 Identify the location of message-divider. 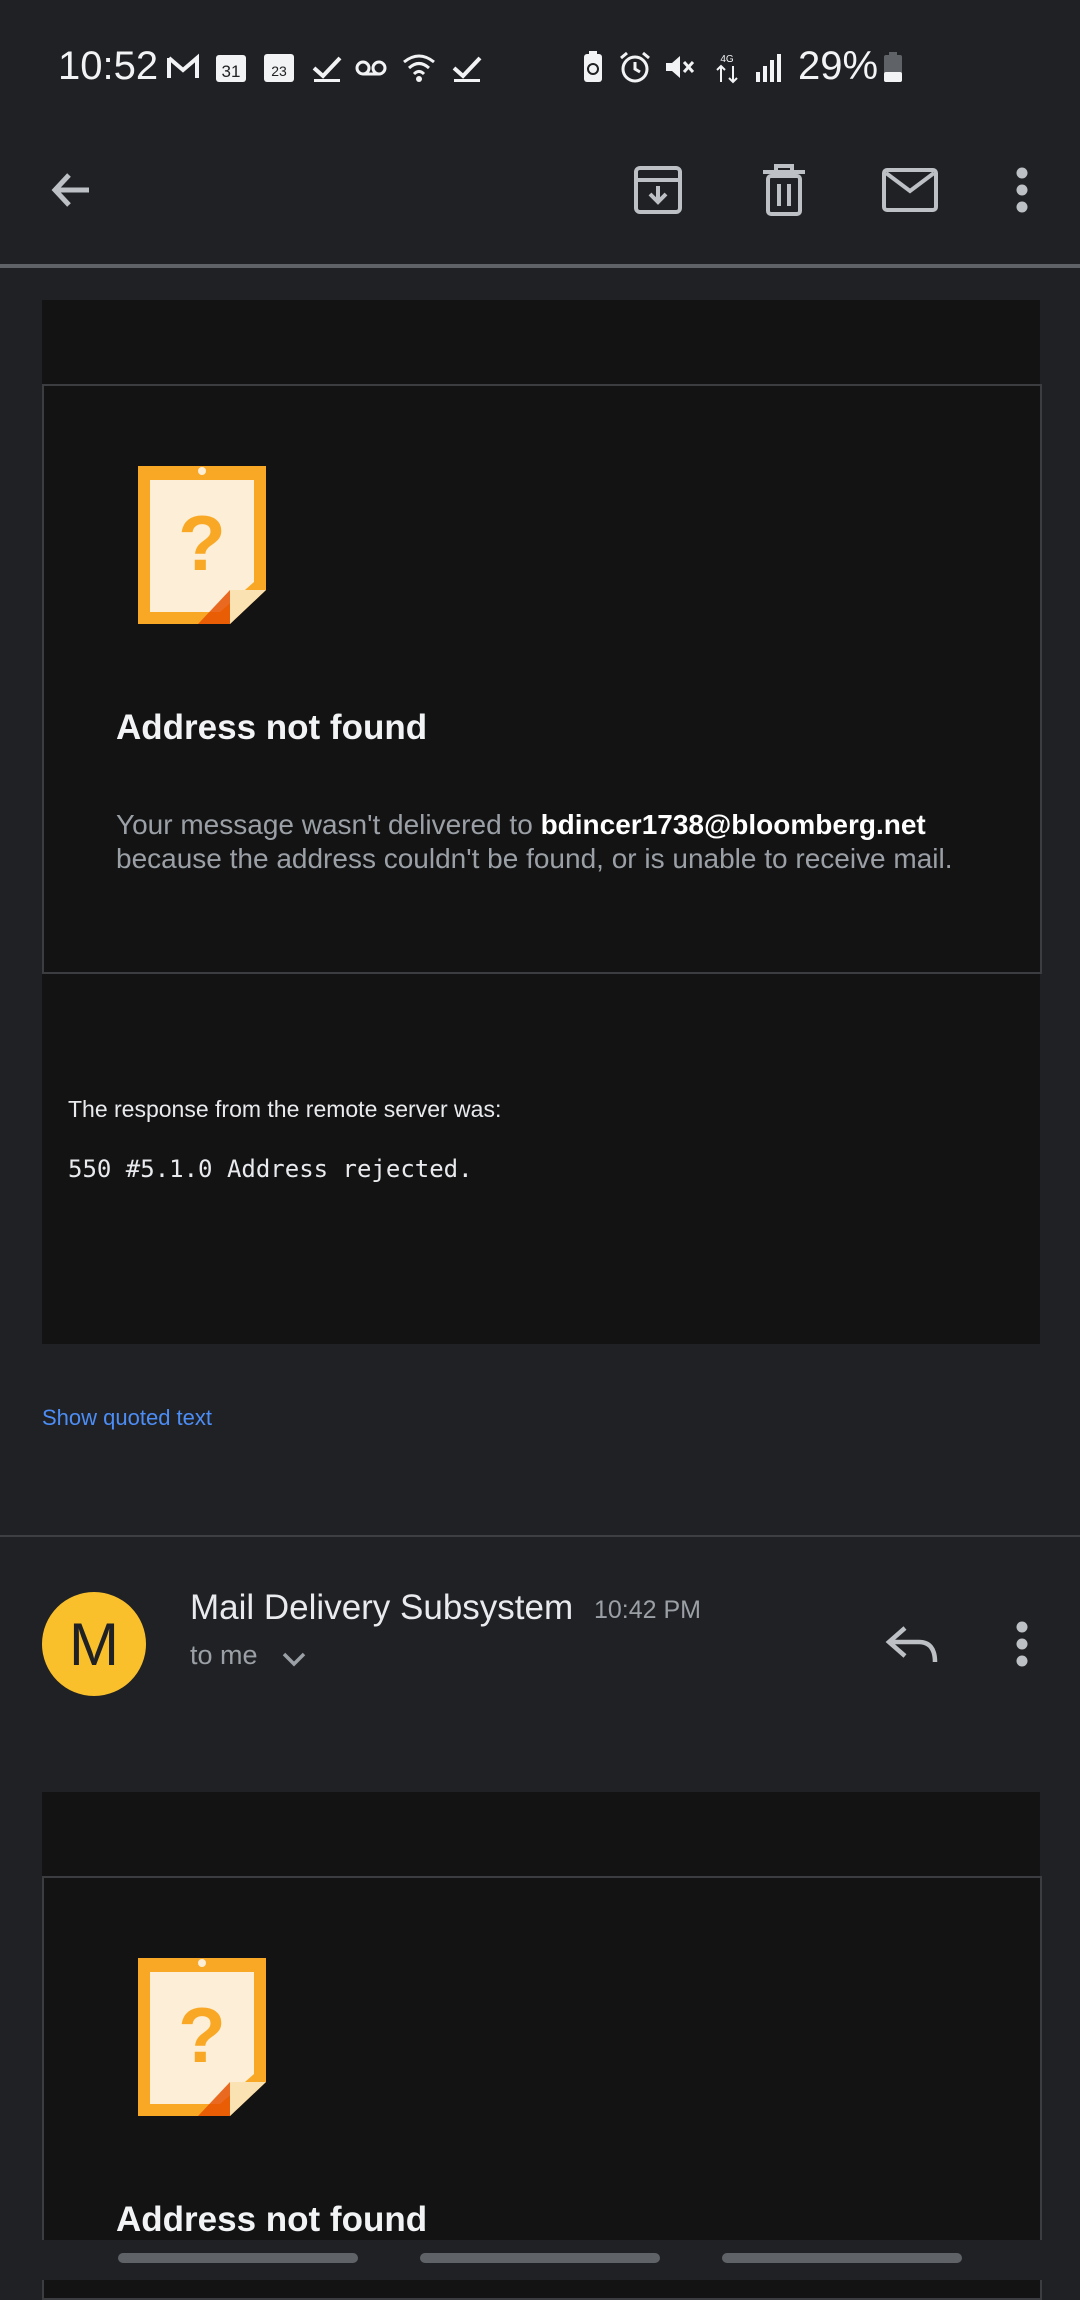
(540, 1536).